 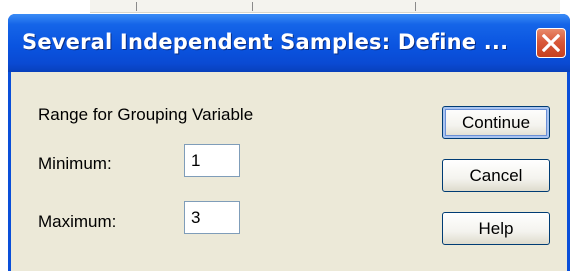 I want to click on cancel-button: Cancel, so click(x=496, y=175).